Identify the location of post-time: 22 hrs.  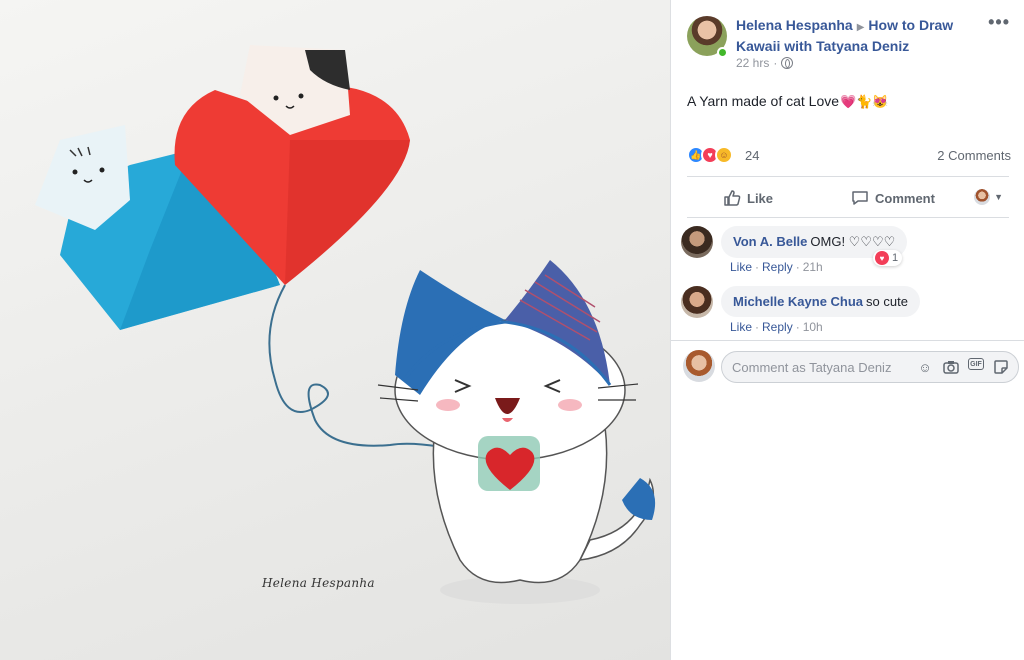
(752, 63).